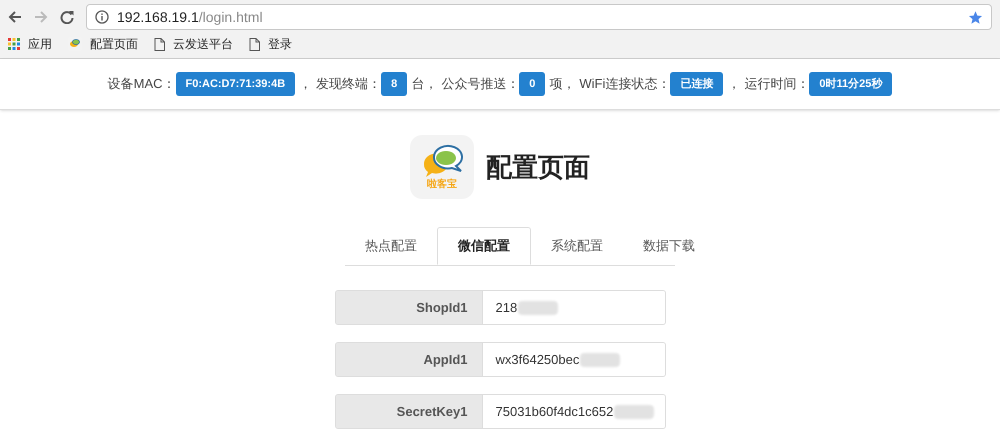  Describe the element at coordinates (538, 167) in the screenshot. I see `page-title: 配置页面` at that location.